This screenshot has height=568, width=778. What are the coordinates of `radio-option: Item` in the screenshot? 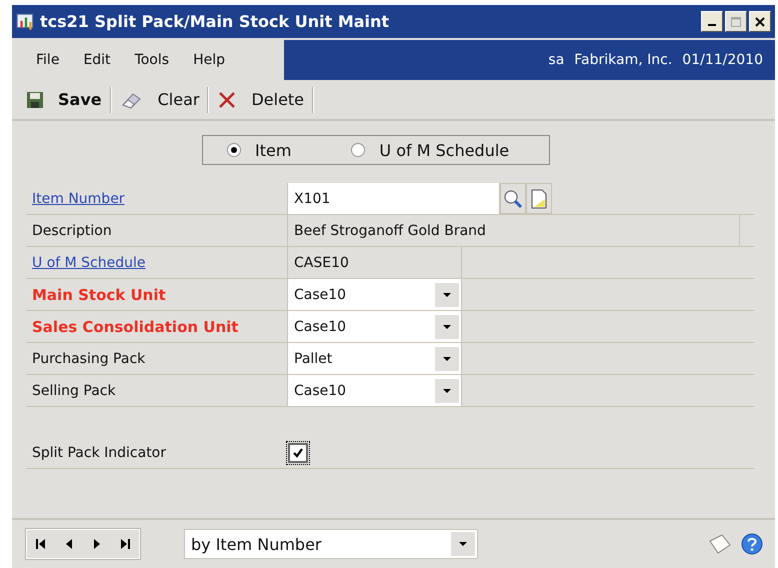 It's located at (259, 150).